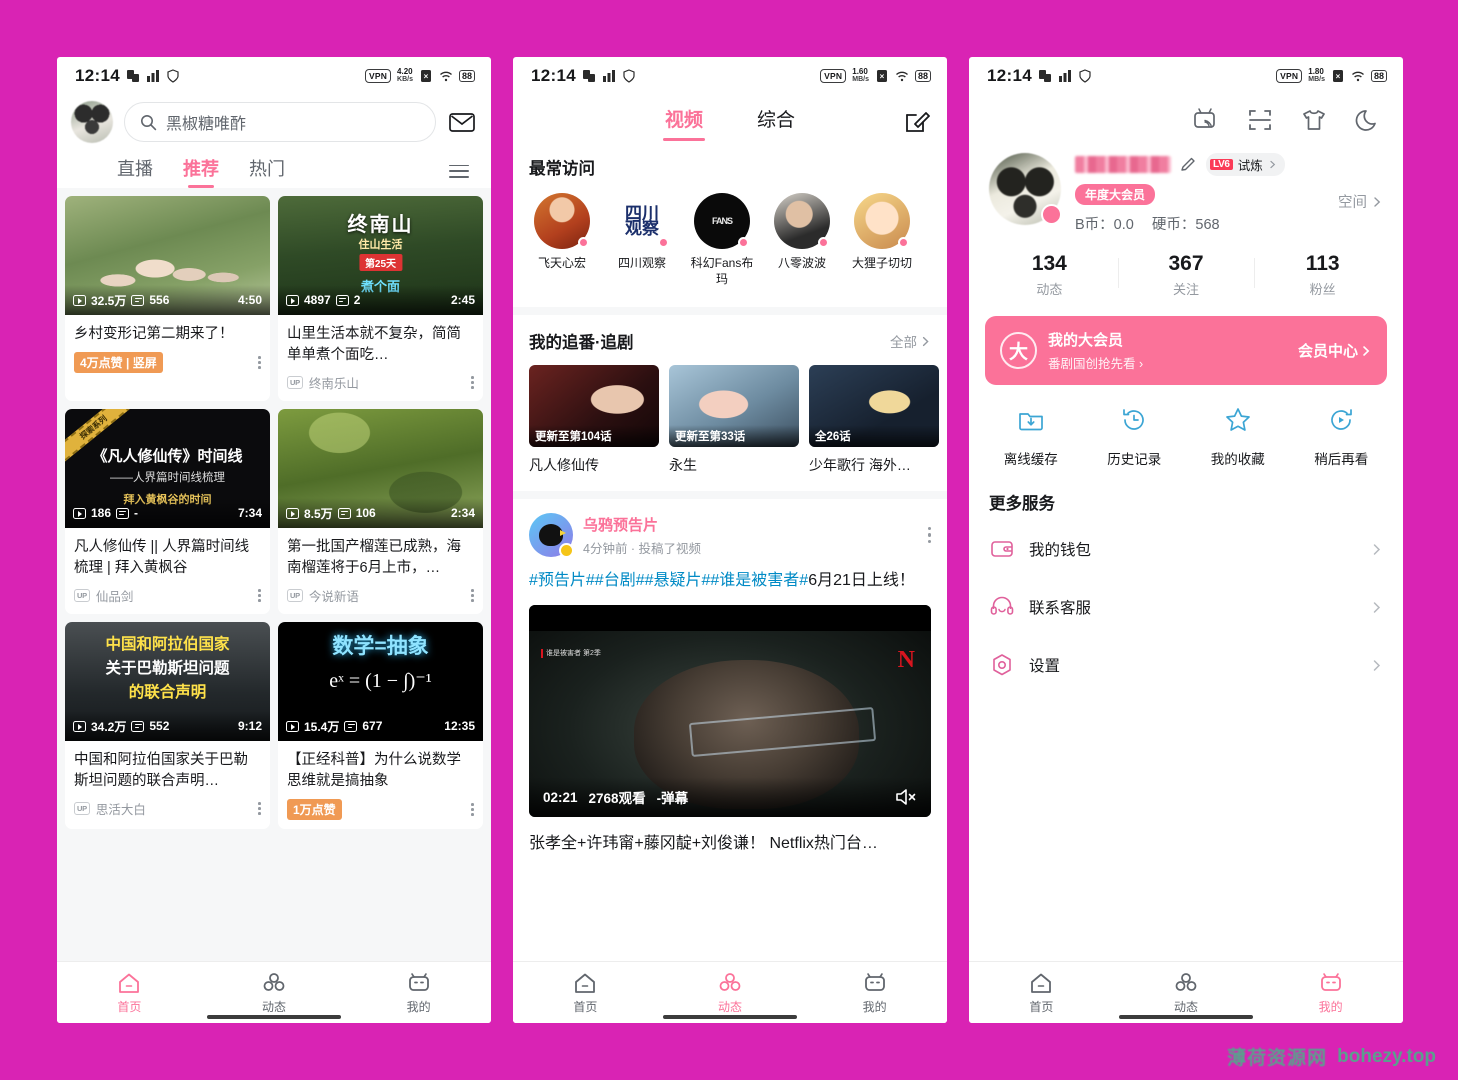  What do you see at coordinates (1330, 981) in the screenshot?
I see `tv-icon` at bounding box center [1330, 981].